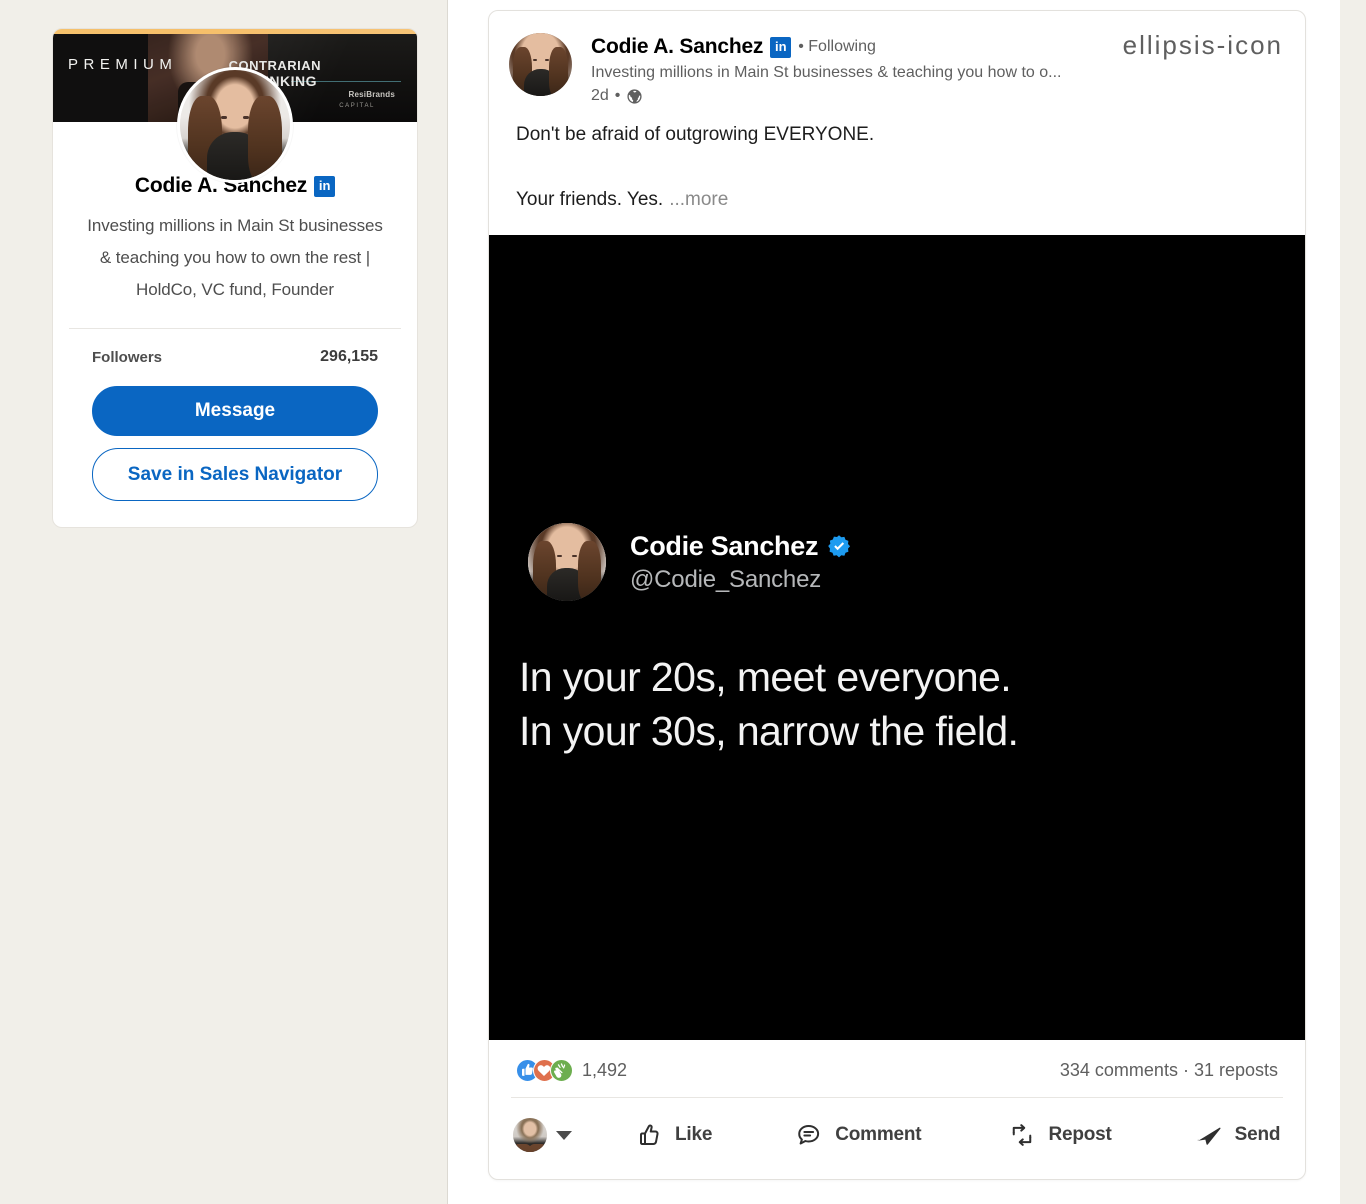  I want to click on post-action-bar: Like Comment Repost Send, so click(897, 1138).